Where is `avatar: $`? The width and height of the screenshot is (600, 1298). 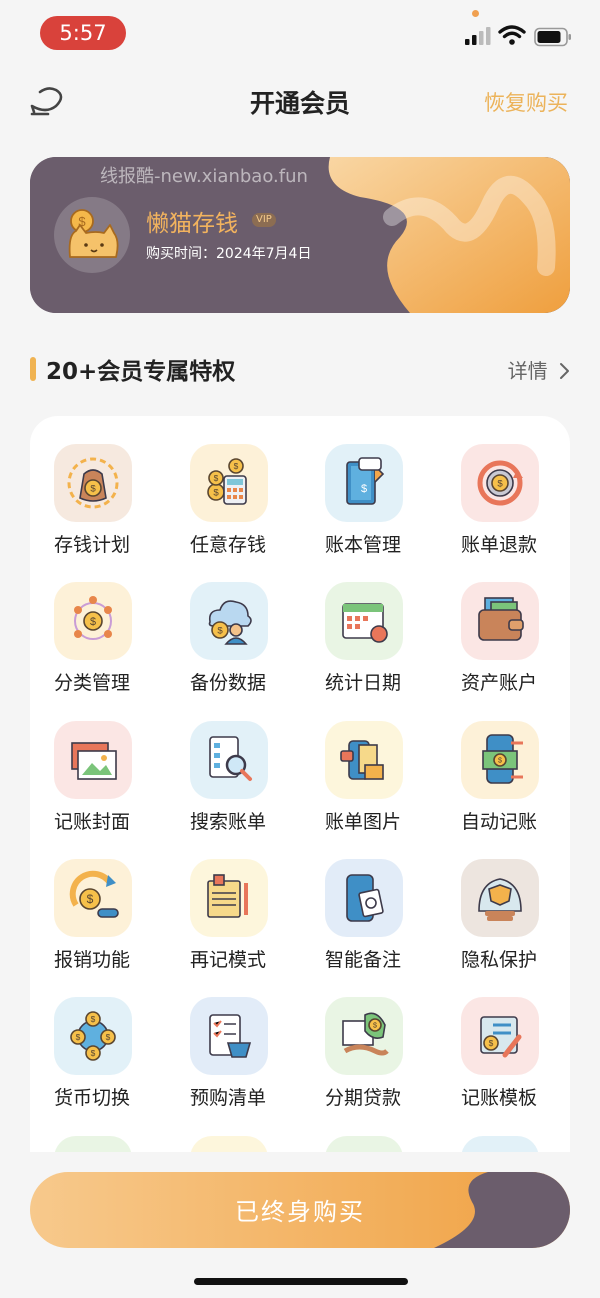 avatar: $ is located at coordinates (92, 235).